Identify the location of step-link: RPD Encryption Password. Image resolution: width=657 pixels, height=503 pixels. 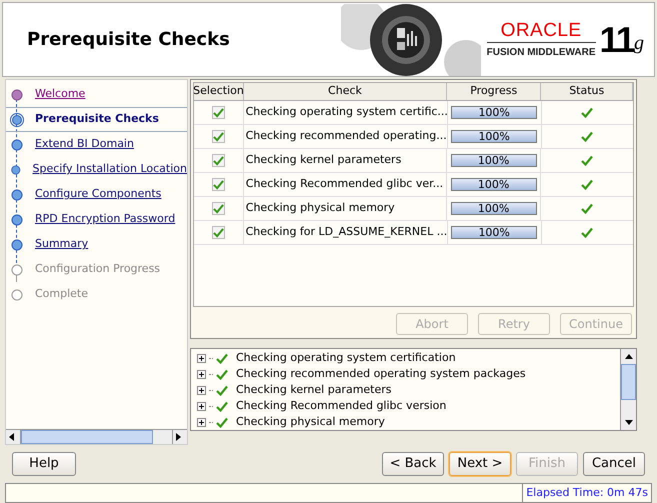
(105, 219).